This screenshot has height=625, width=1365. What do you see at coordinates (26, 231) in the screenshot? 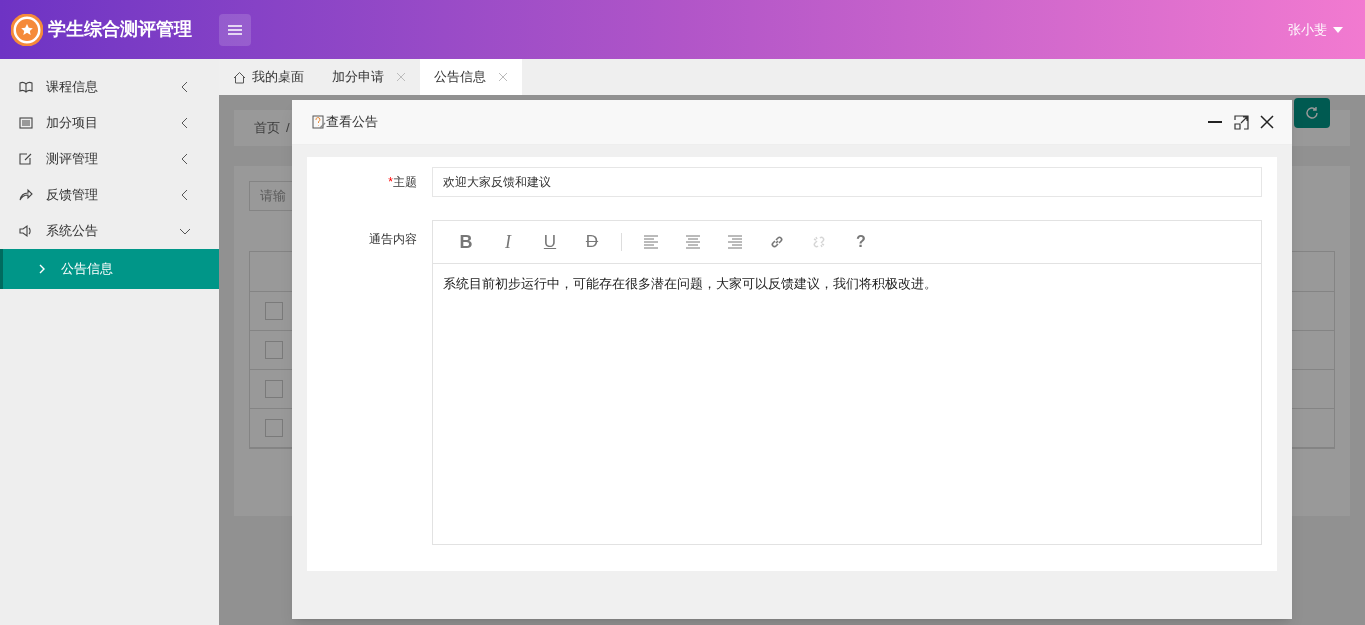
I see `speaker-icon` at bounding box center [26, 231].